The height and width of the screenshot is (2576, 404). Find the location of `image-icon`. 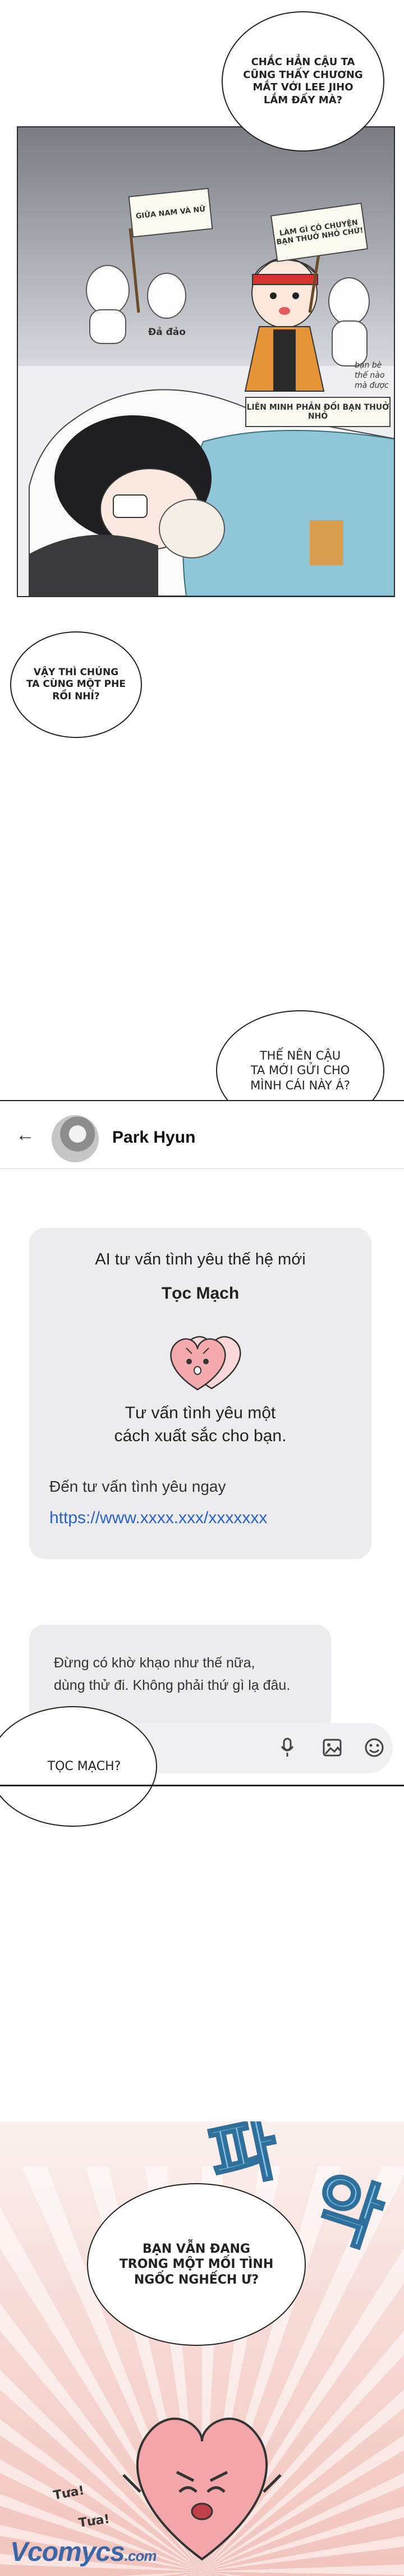

image-icon is located at coordinates (332, 1747).